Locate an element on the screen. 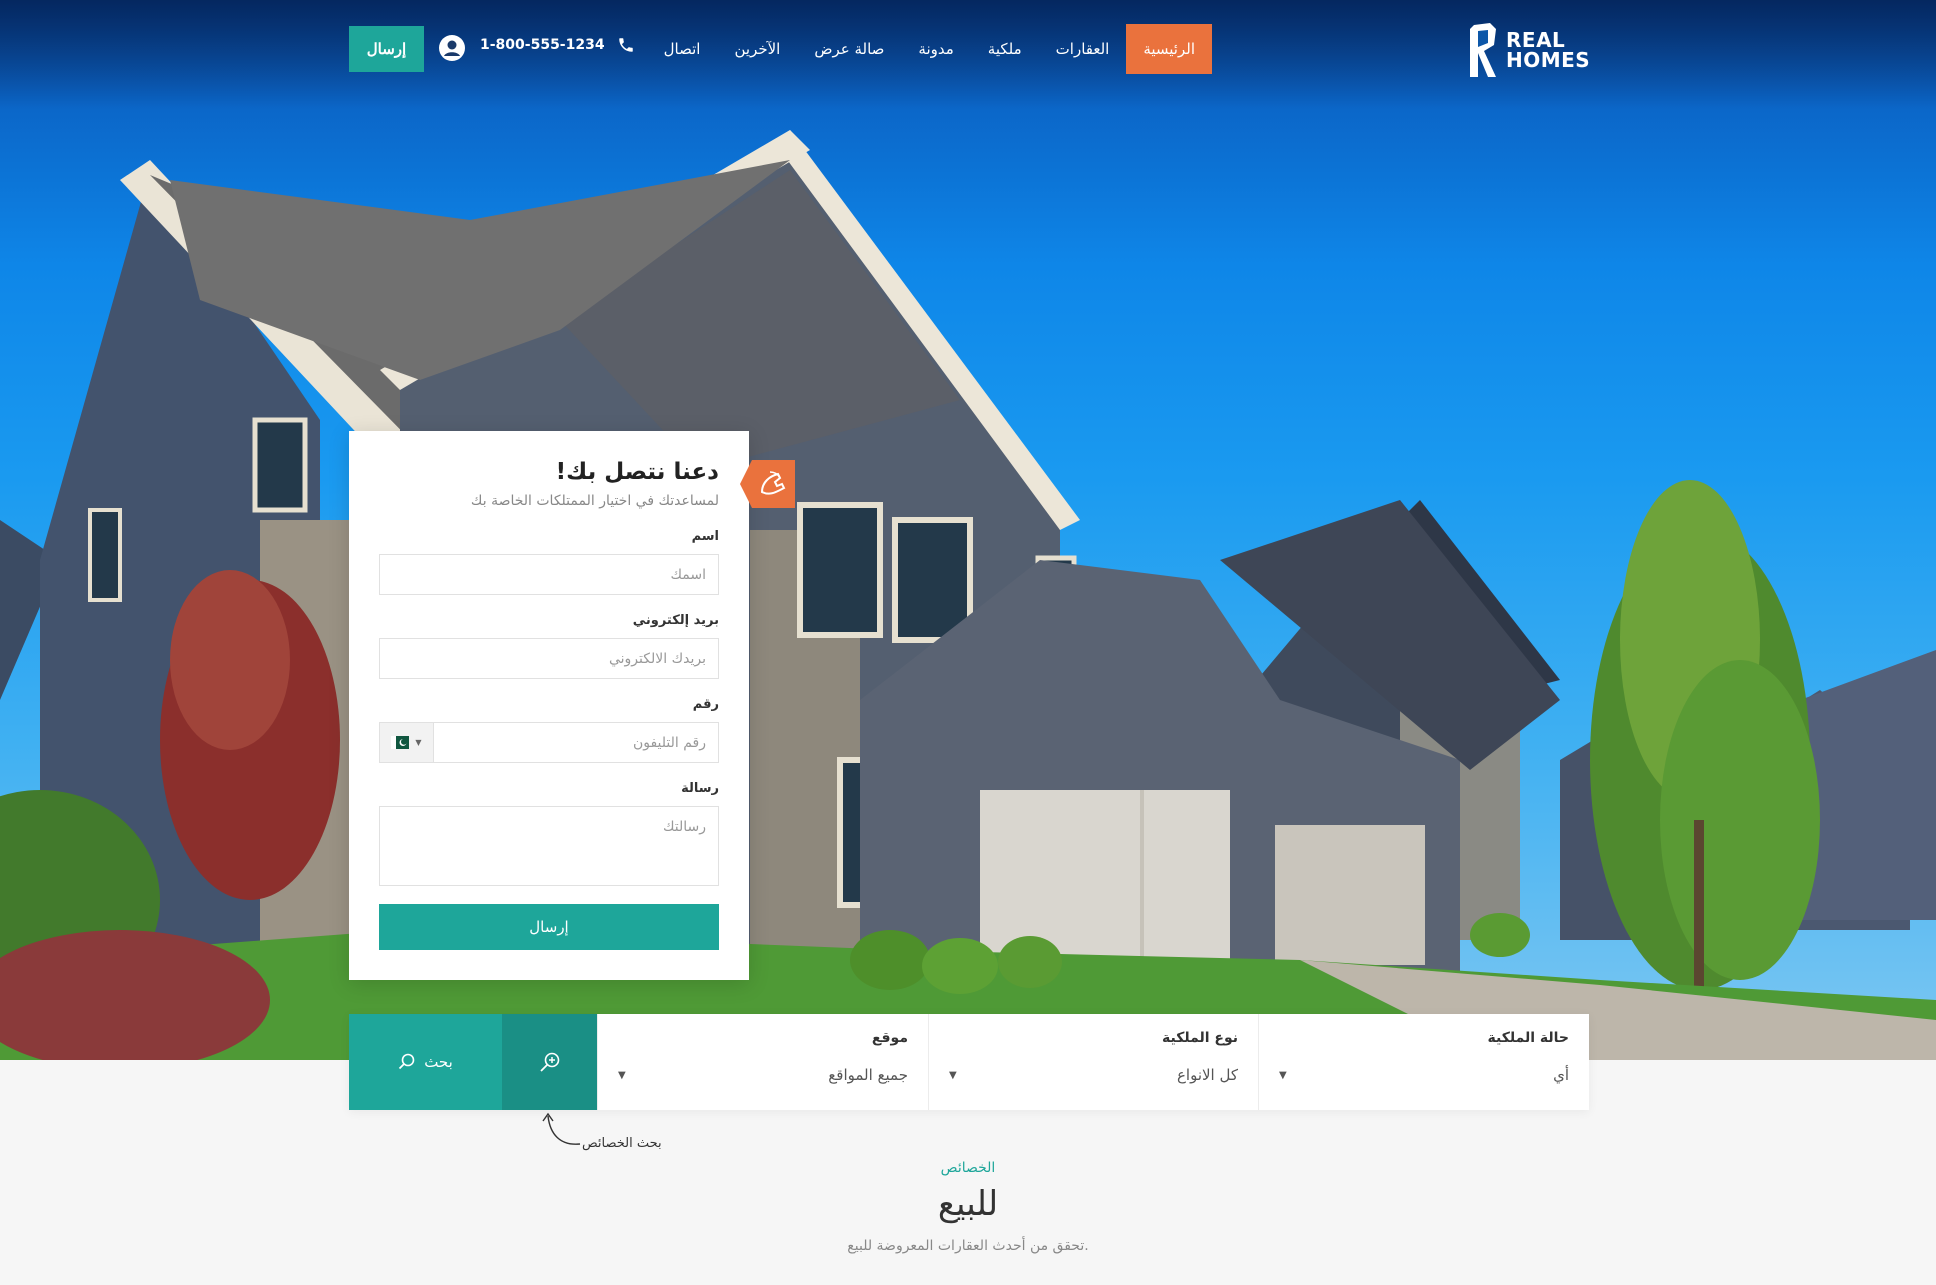  section-description: تحقق من أحدث العقارات المعروضة للبيع. is located at coordinates (968, 1246).